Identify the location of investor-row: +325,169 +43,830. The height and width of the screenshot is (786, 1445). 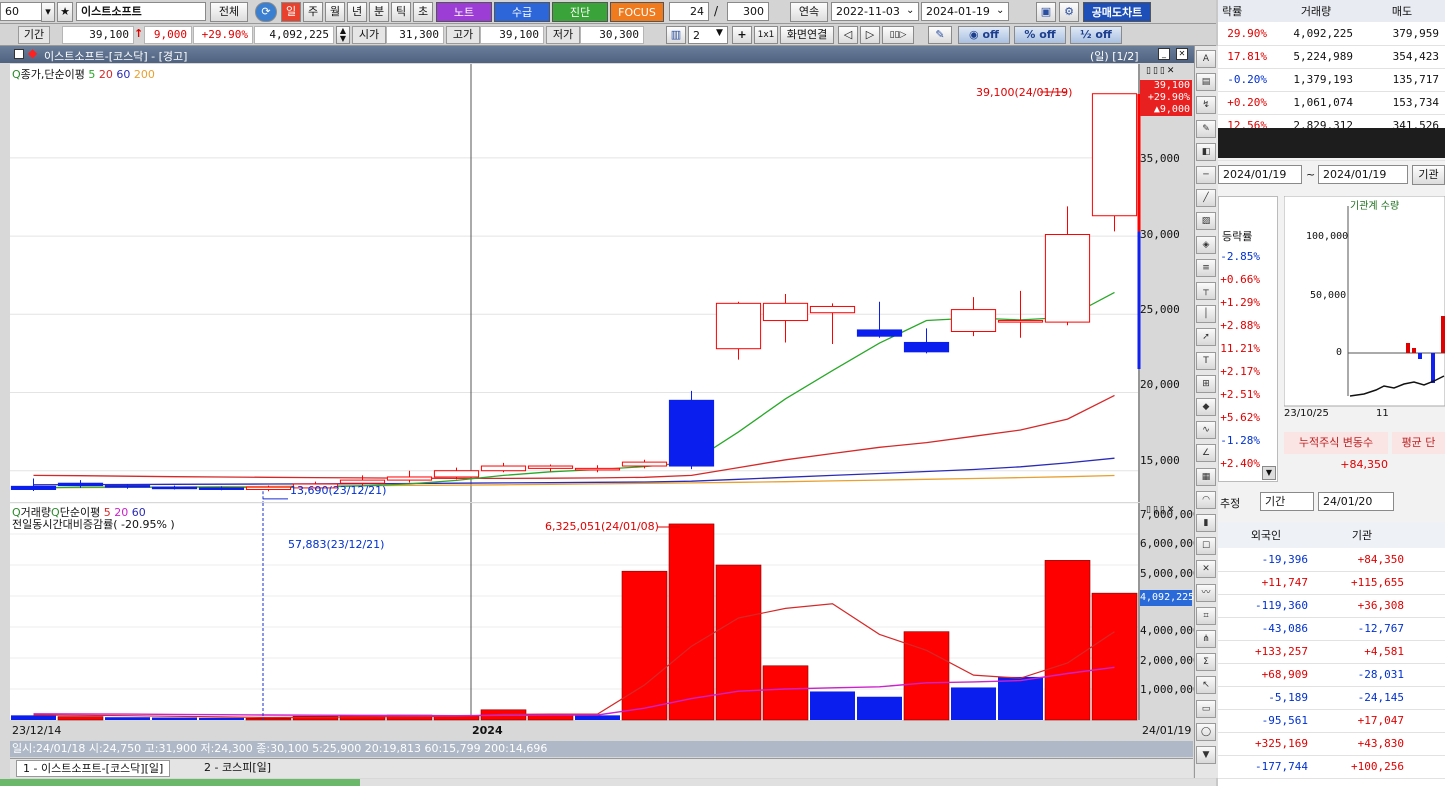
(1331, 744).